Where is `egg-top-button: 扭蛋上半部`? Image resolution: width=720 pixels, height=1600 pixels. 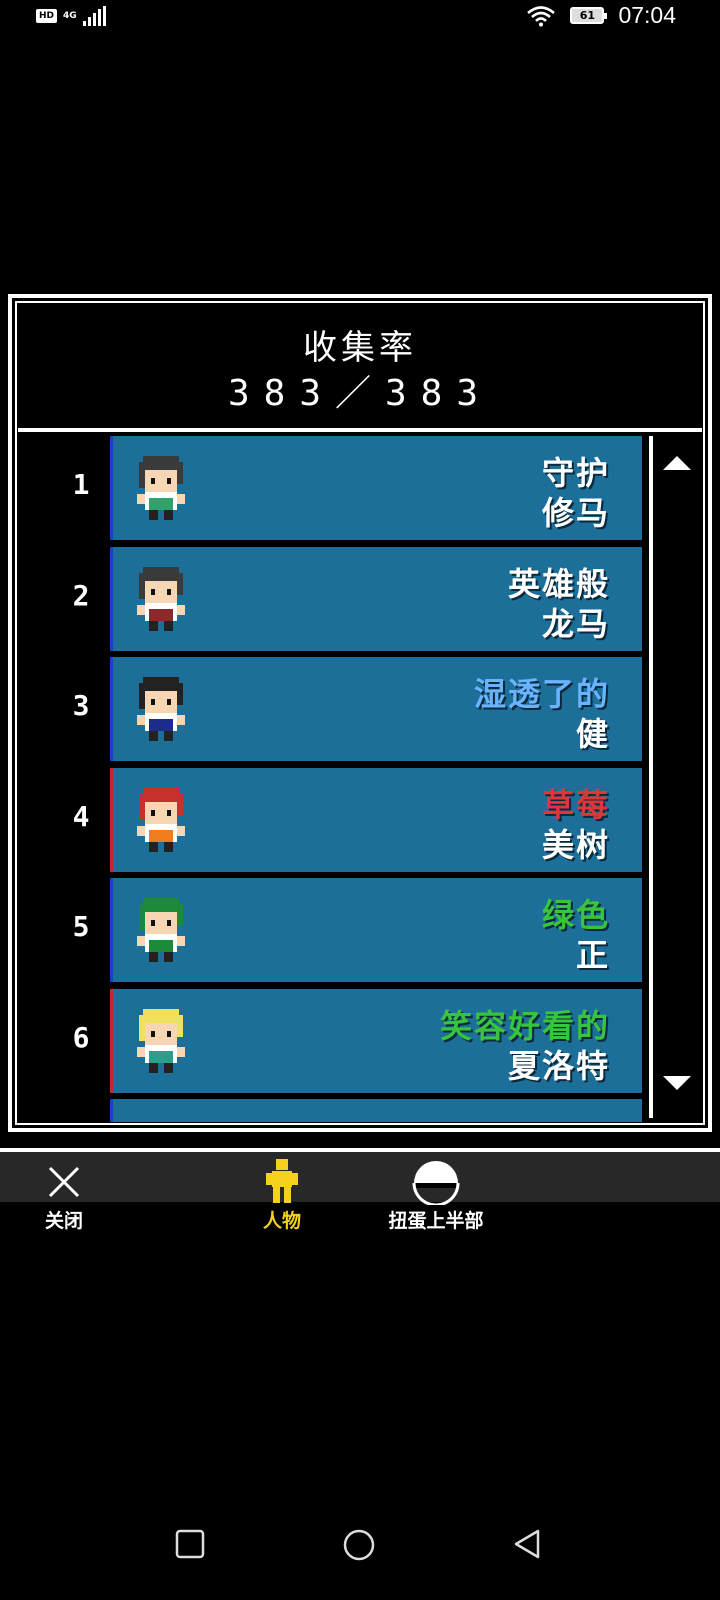 egg-top-button: 扭蛋上半部 is located at coordinates (436, 1196).